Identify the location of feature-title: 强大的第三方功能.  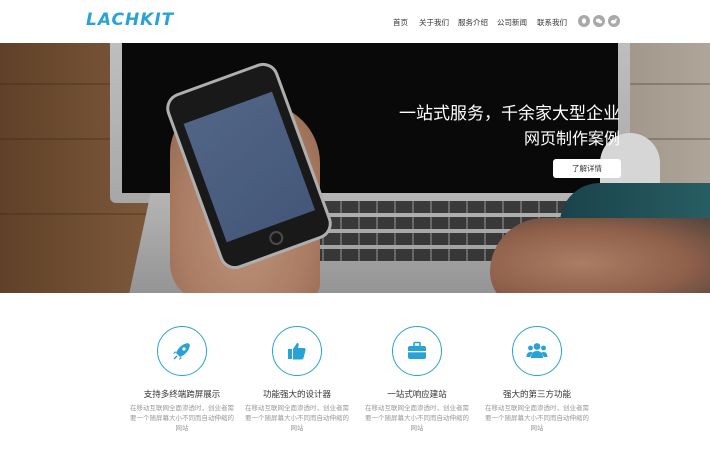
(536, 394).